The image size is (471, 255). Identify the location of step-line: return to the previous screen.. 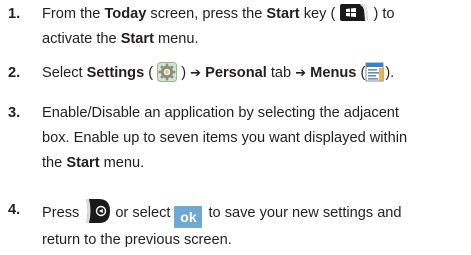
(137, 240).